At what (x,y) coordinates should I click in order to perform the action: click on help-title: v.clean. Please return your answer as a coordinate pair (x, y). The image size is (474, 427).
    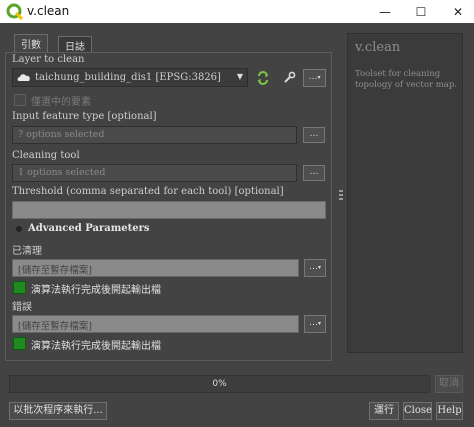
    Looking at the image, I should click on (378, 47).